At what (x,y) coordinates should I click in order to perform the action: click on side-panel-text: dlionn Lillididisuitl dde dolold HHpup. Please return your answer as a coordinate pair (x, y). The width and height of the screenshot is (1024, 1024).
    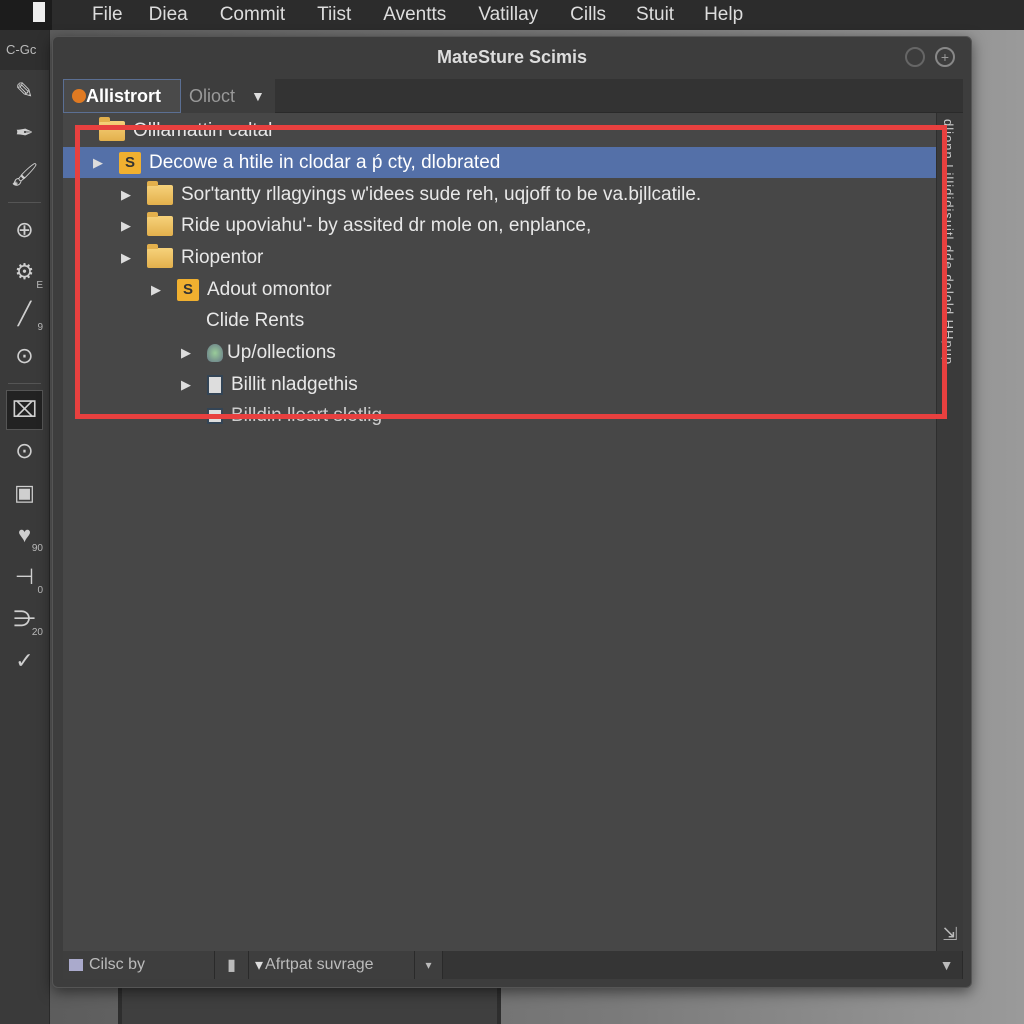
    Looking at the image, I should click on (948, 242).